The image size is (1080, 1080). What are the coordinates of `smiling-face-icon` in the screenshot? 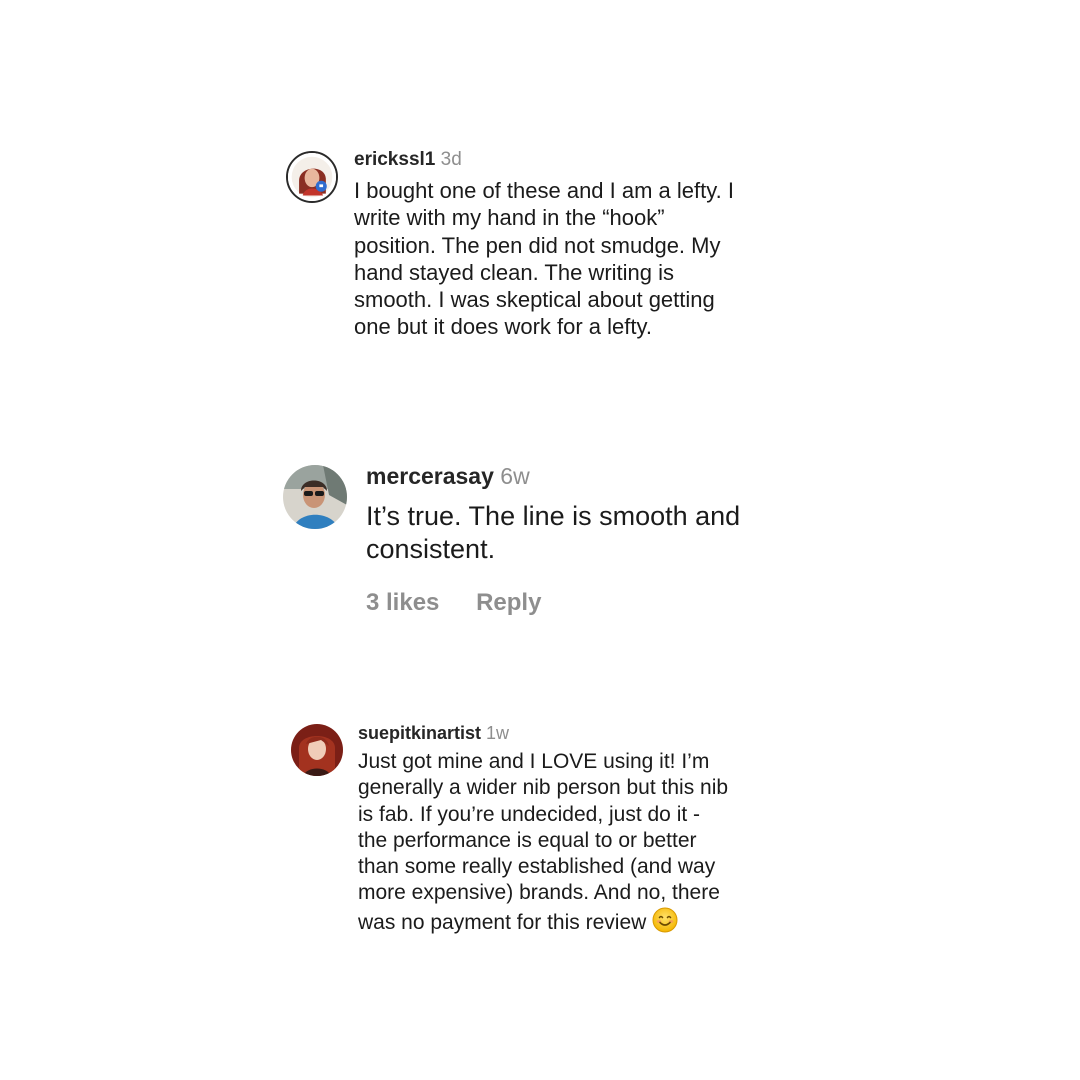 It's located at (665, 923).